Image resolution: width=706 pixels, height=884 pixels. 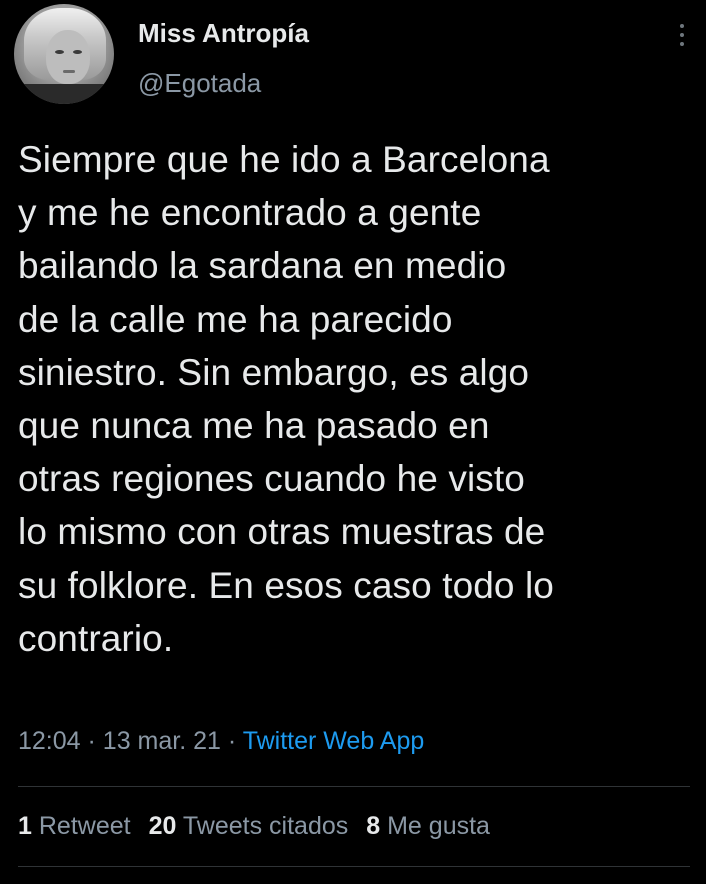 I want to click on tweet-text-line: su folklore. En esos caso todo lo, so click(x=286, y=585).